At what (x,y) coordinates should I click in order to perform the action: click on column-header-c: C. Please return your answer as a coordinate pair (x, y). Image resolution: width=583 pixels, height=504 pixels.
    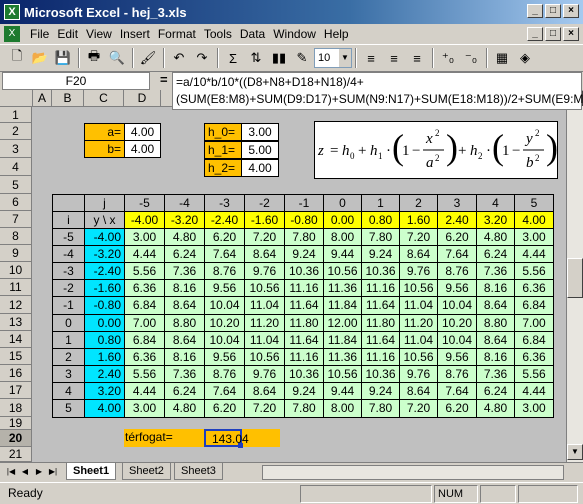
    Looking at the image, I should click on (104, 98).